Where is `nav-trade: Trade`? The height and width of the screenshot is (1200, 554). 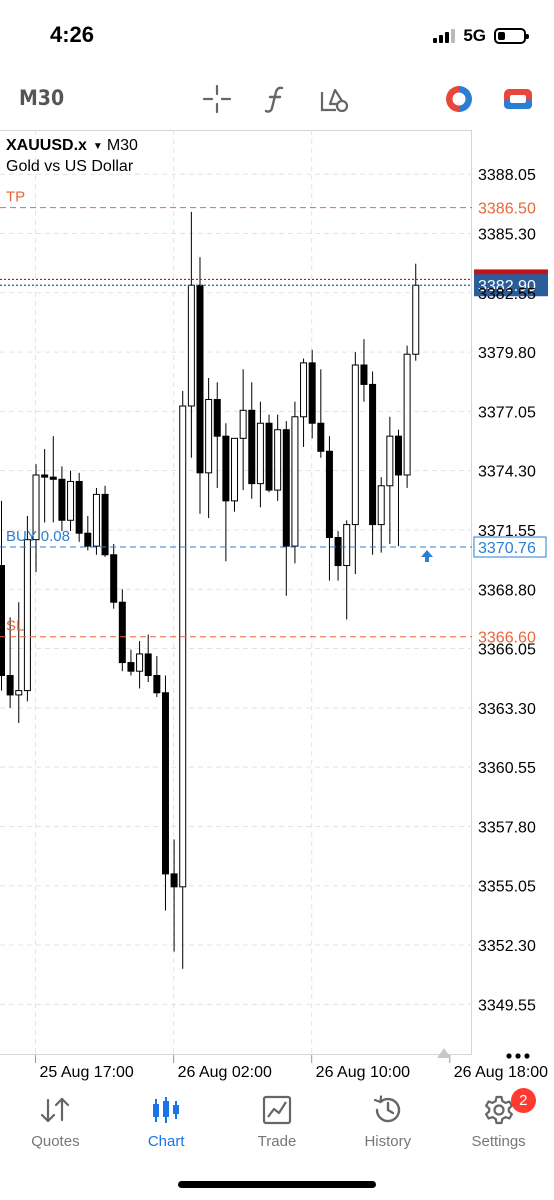
nav-trade: Trade is located at coordinates (277, 1120).